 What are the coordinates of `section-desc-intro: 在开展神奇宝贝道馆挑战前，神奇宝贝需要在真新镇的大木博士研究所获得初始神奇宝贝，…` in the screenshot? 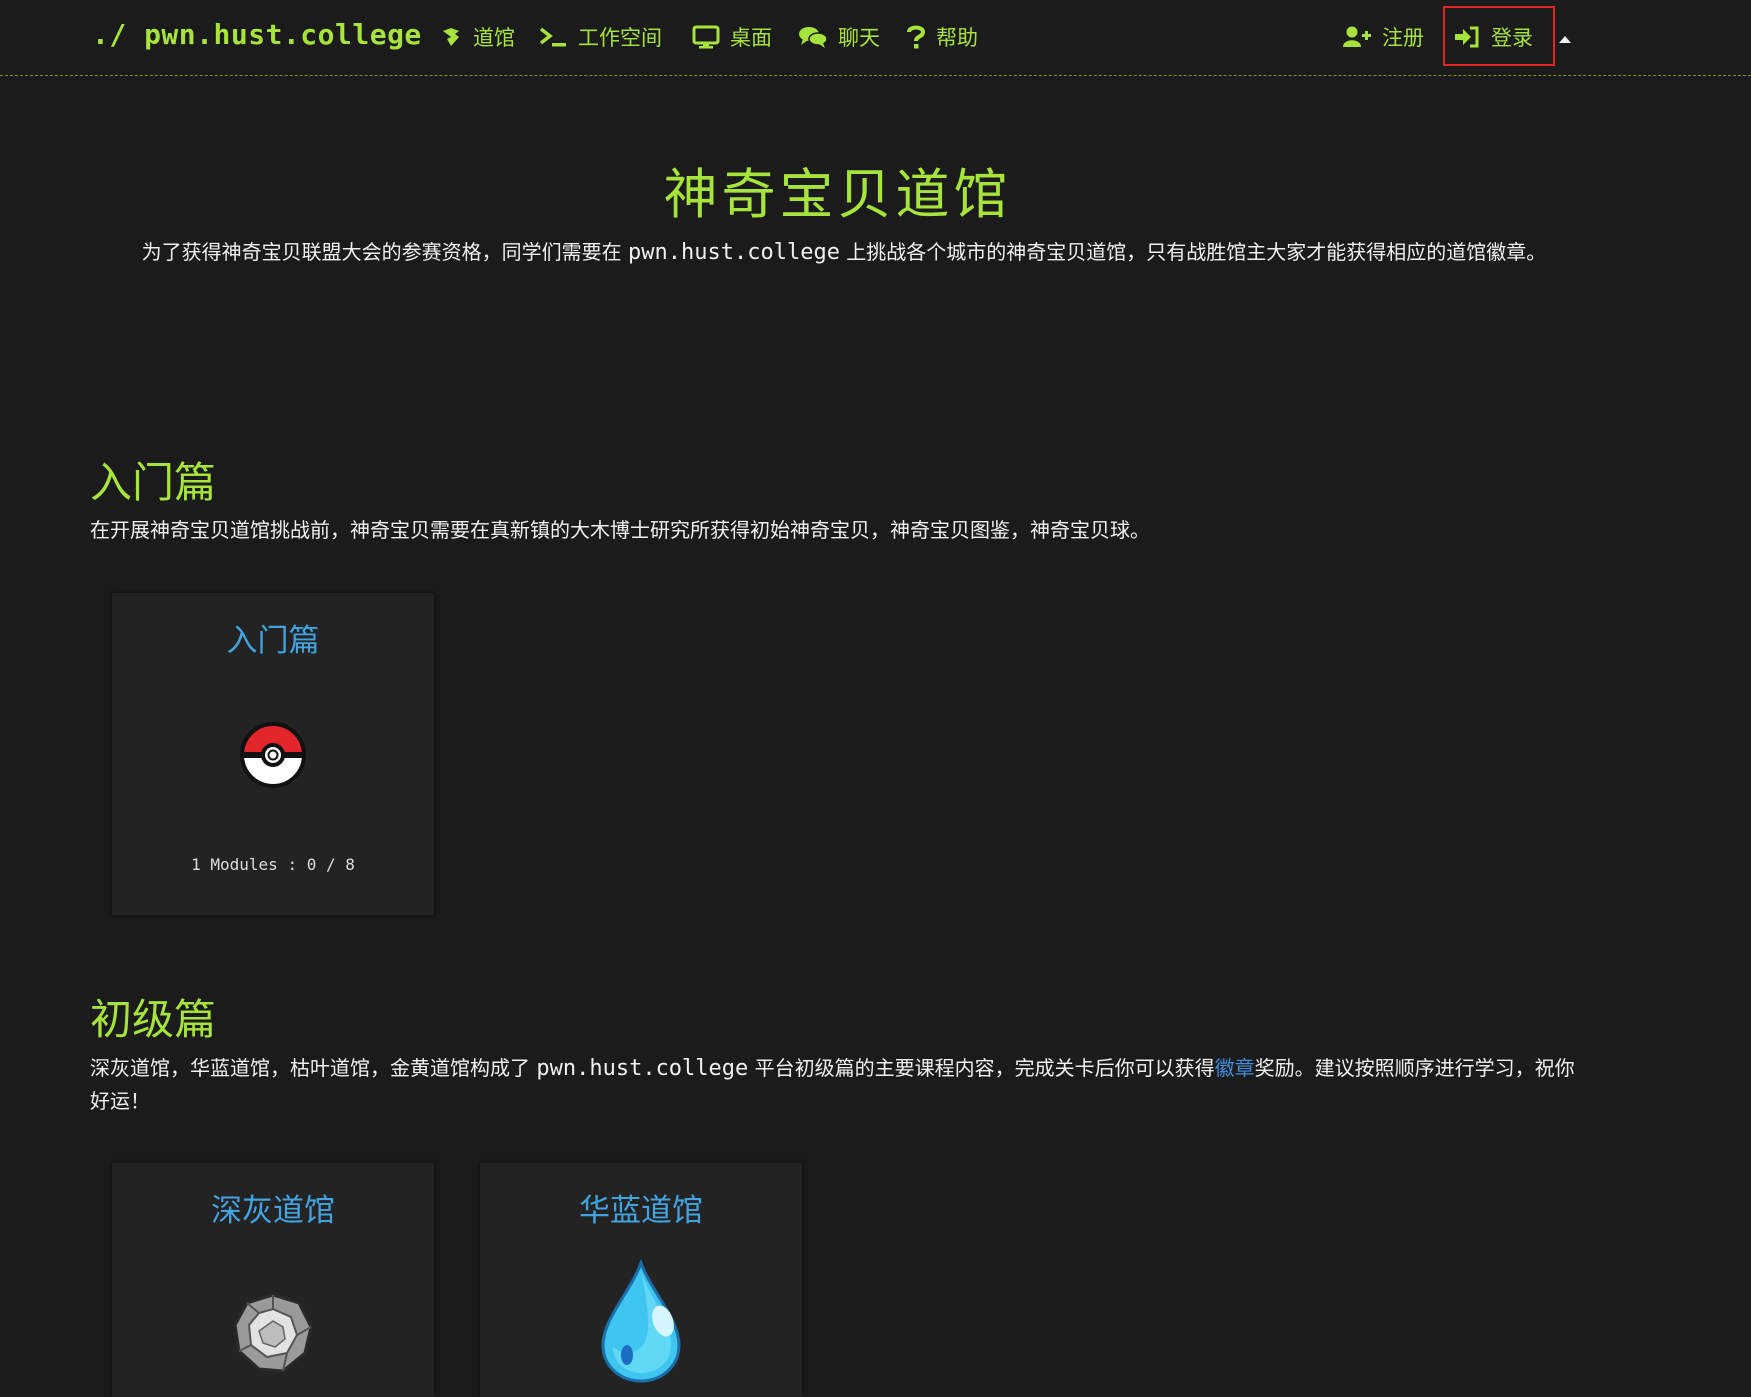 It's located at (620, 530).